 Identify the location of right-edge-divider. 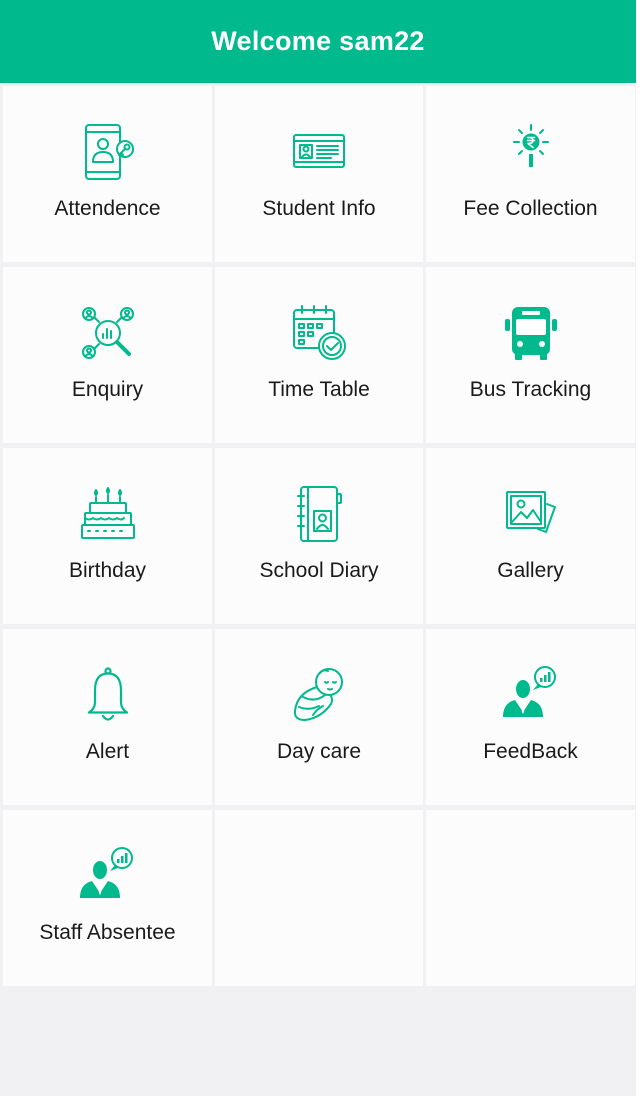
(638, 548).